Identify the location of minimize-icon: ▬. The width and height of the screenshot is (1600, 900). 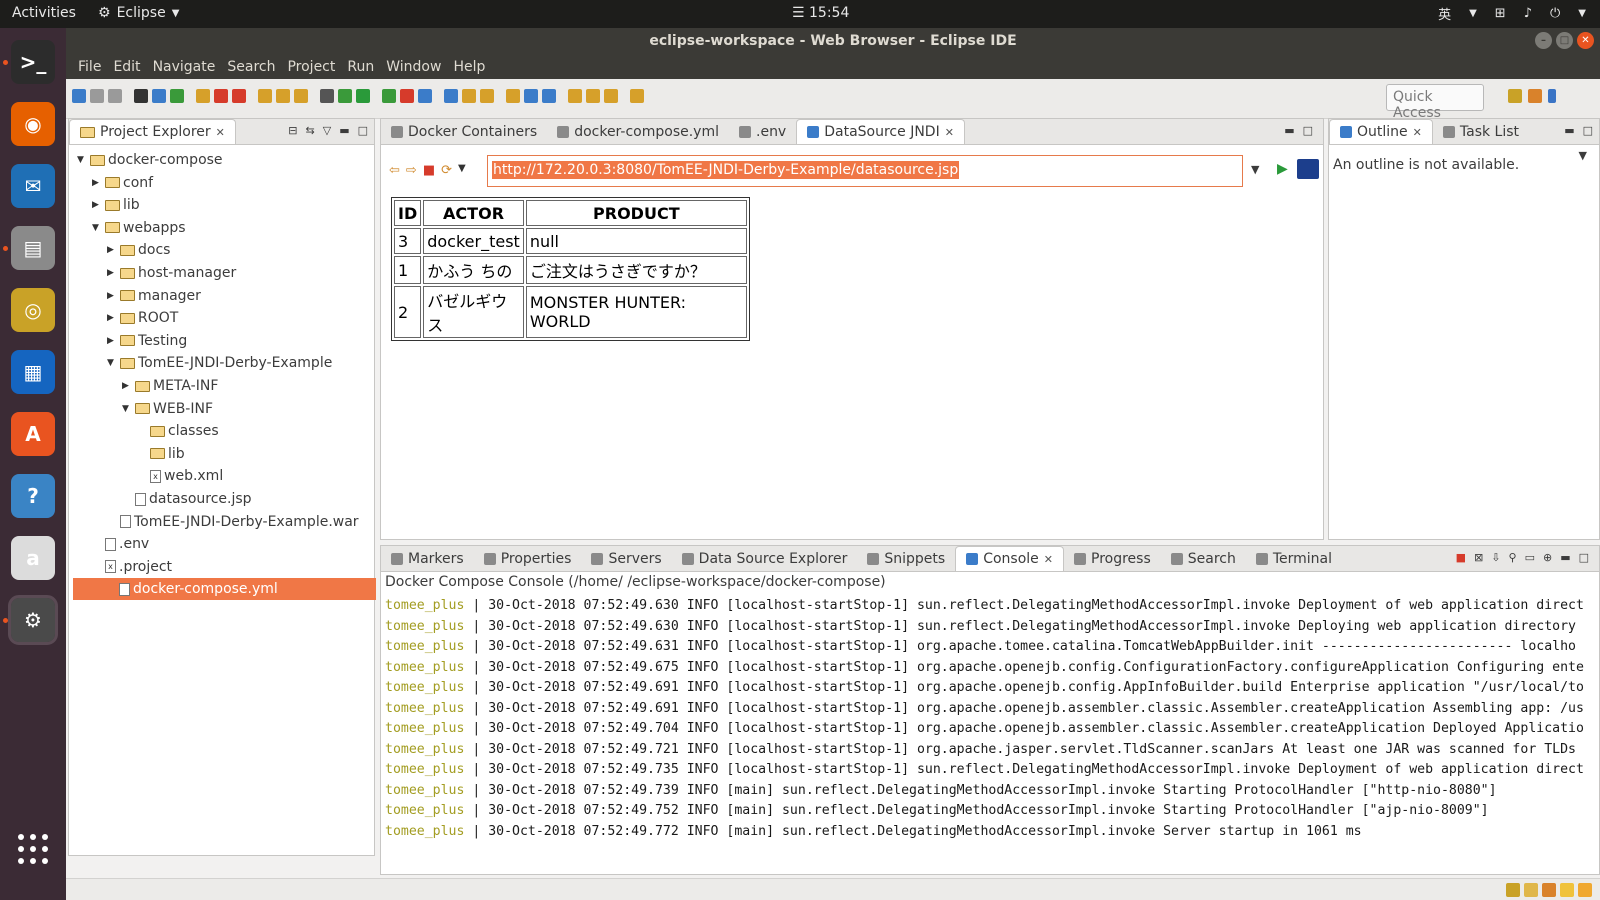
(344, 130).